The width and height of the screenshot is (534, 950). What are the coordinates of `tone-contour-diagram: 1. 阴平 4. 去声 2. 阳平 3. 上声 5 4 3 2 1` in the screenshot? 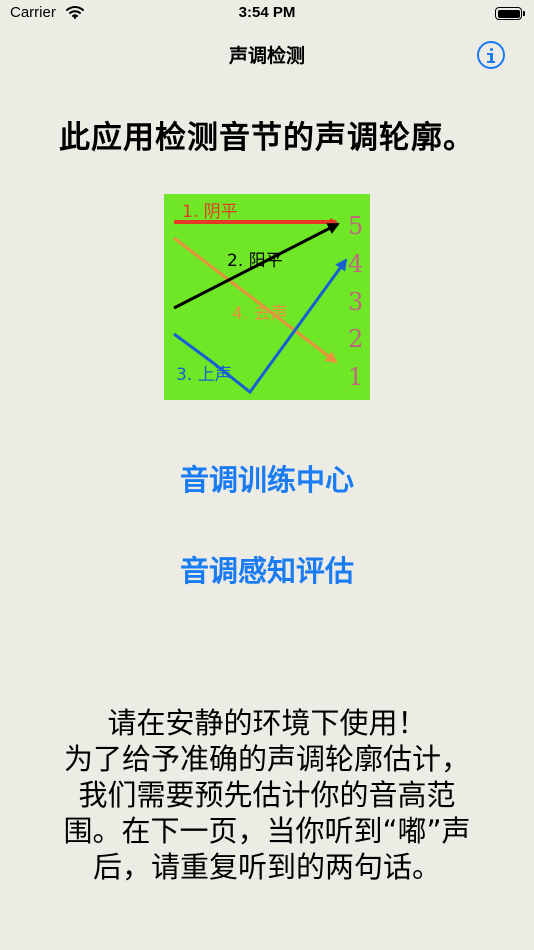 It's located at (267, 297).